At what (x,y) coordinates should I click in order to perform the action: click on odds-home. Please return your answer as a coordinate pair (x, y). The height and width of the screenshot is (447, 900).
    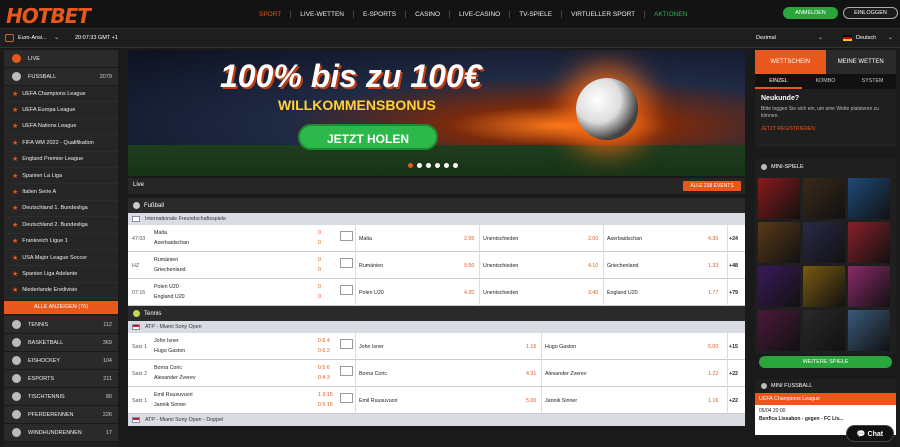
    Looking at the image, I should click on (417, 238).